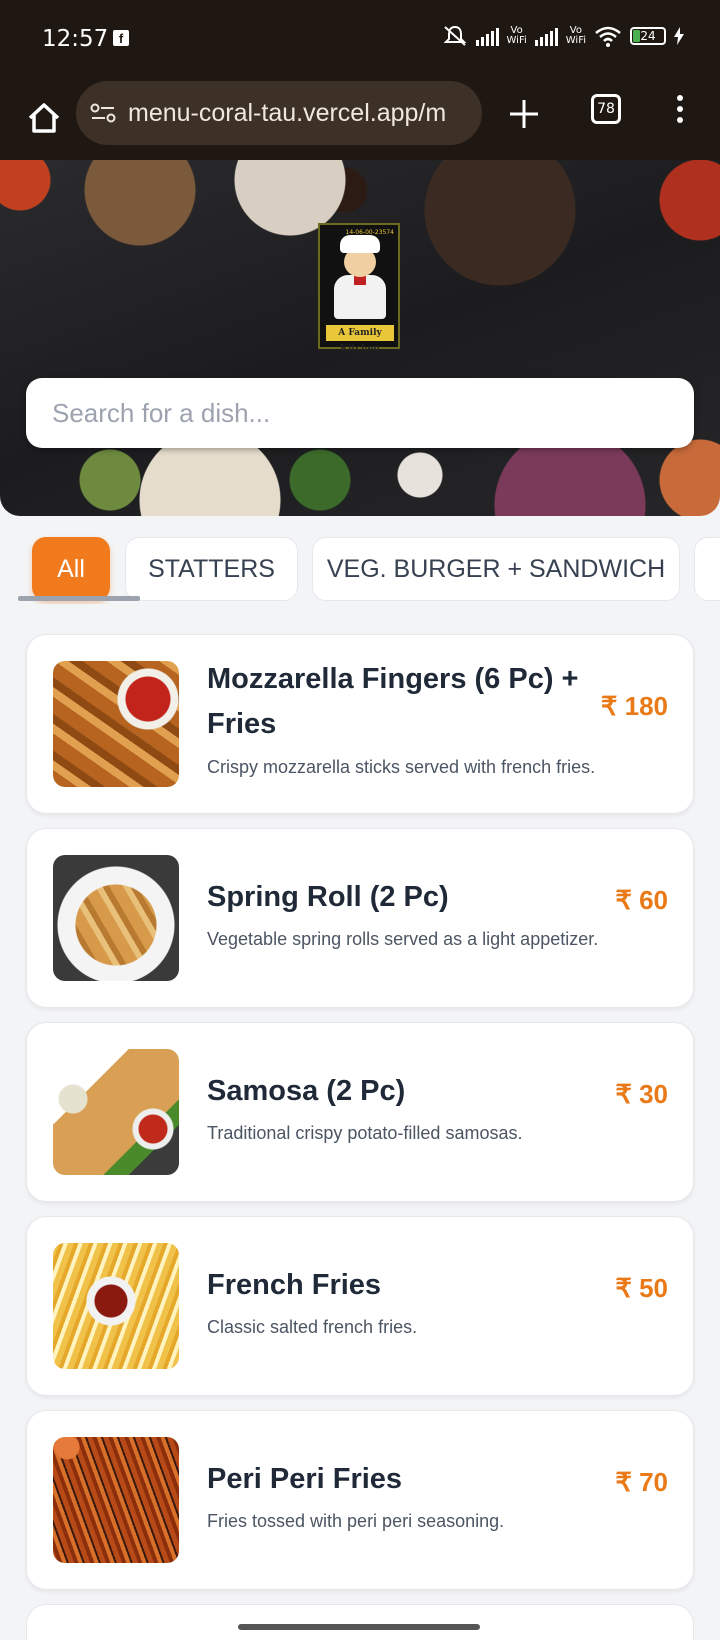  I want to click on tab-switcher-button: 78, so click(606, 109).